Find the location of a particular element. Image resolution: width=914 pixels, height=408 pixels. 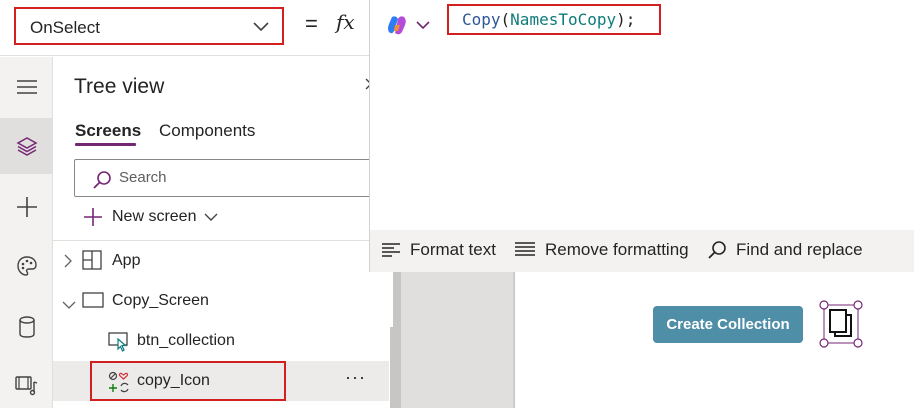

formula-argument: NamesToCopy is located at coordinates (563, 19).